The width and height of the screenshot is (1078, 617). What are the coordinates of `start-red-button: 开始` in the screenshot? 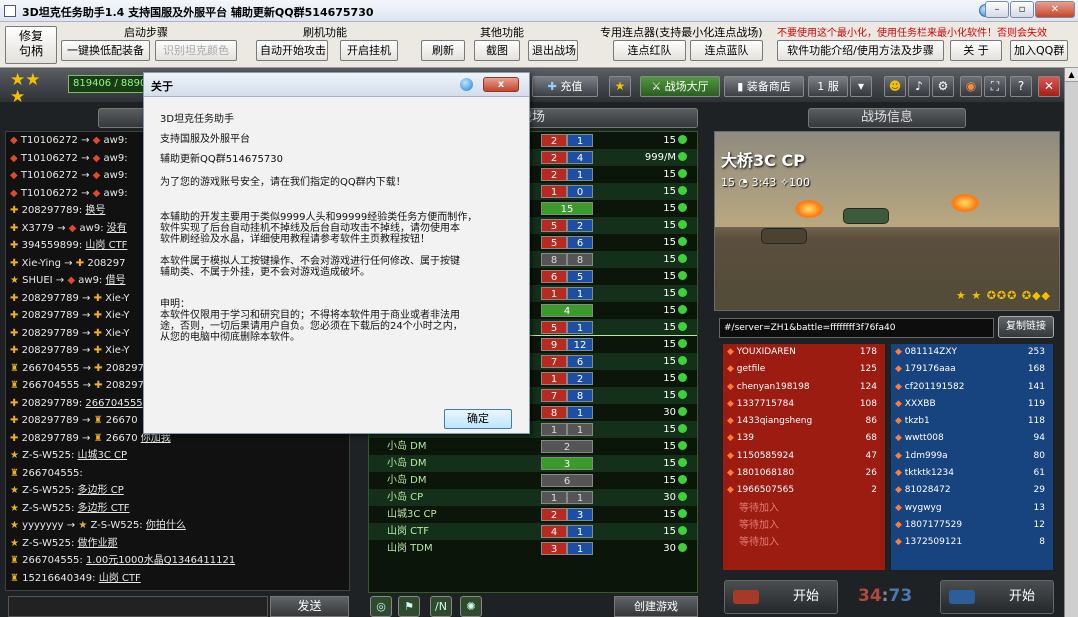 It's located at (781, 597).